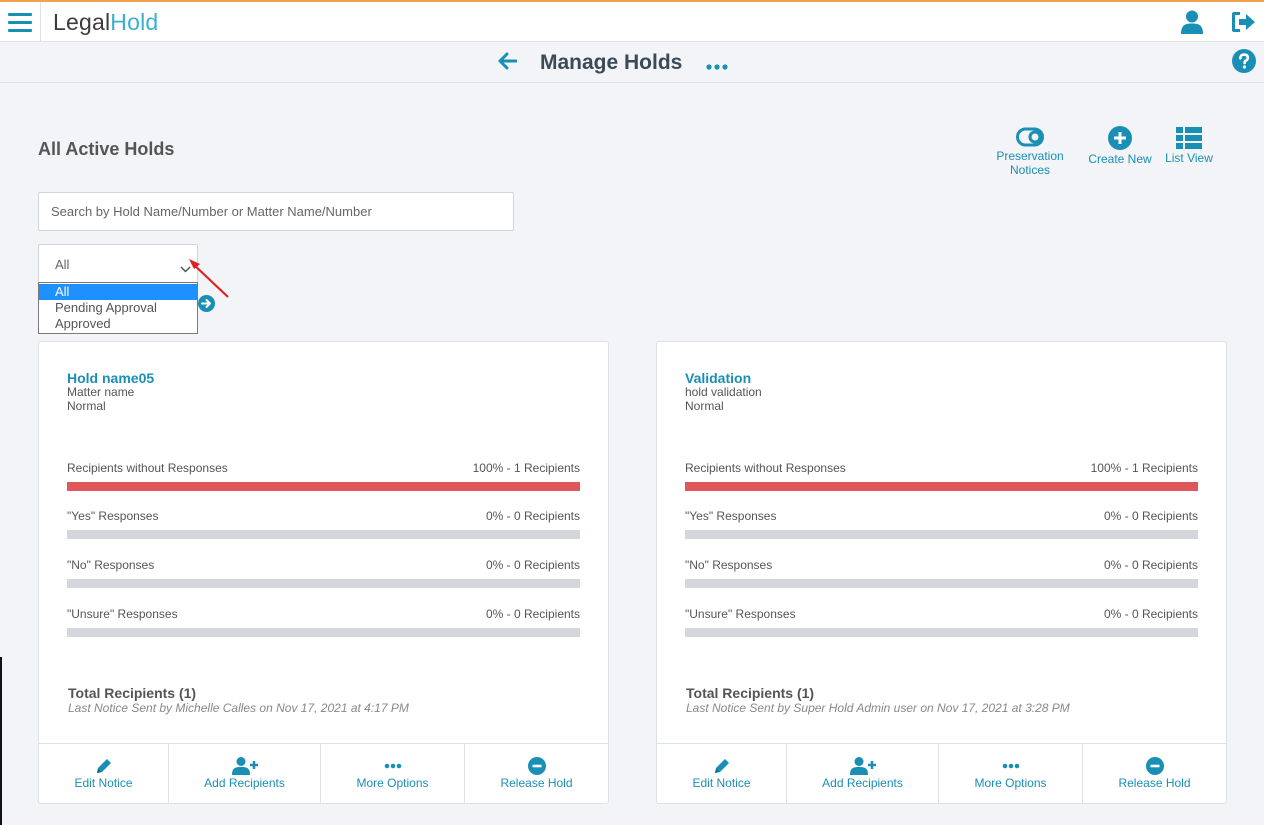  Describe the element at coordinates (276, 211) in the screenshot. I see `search-input` at that location.